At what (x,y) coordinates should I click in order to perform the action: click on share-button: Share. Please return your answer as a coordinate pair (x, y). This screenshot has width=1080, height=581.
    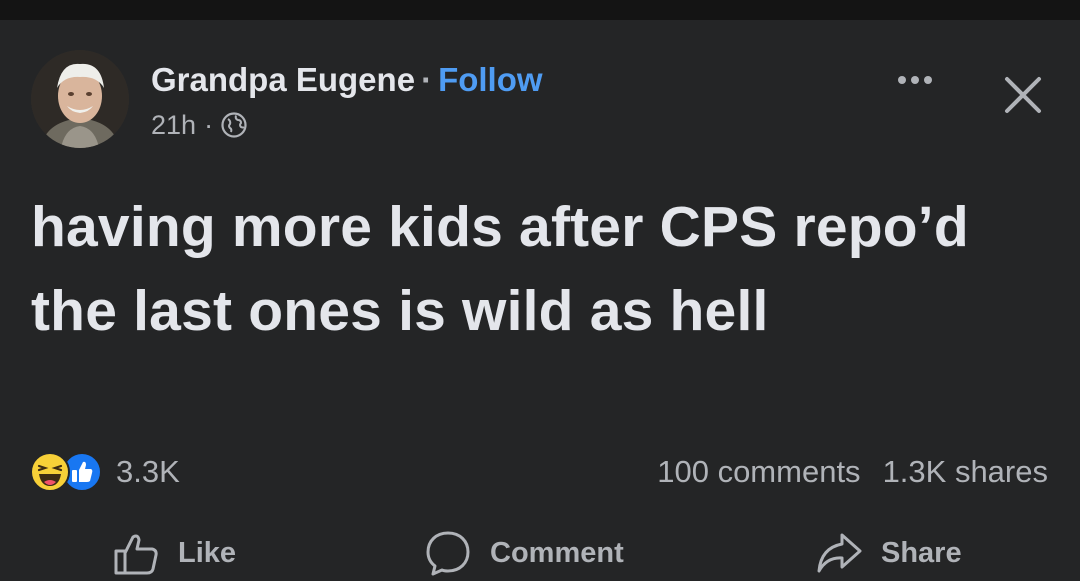
    Looking at the image, I should click on (888, 553).